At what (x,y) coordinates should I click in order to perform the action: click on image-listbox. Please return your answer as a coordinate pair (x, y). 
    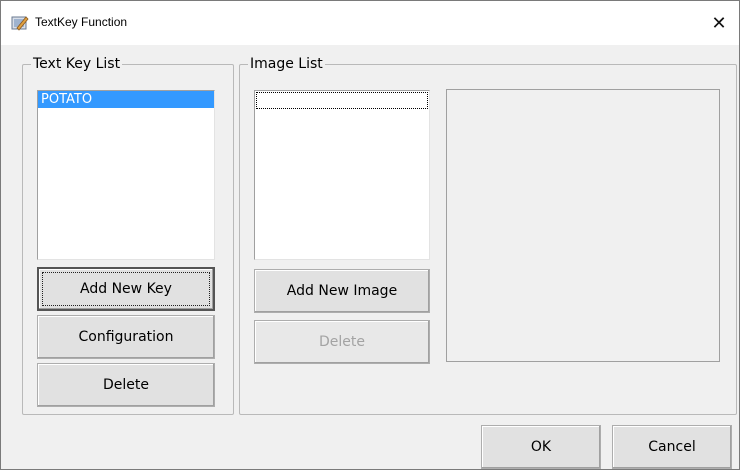
    Looking at the image, I should click on (342, 175).